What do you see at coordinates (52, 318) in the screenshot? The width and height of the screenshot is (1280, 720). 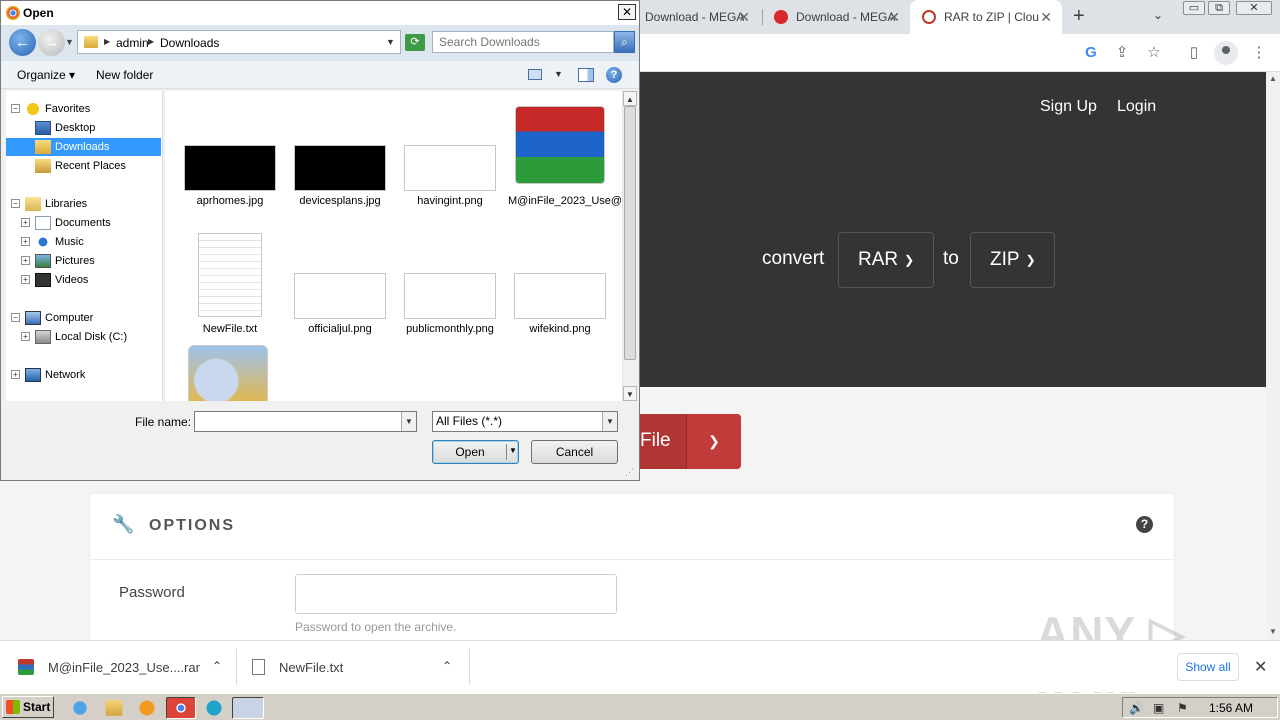 I see `nav-computer: − Computer` at bounding box center [52, 318].